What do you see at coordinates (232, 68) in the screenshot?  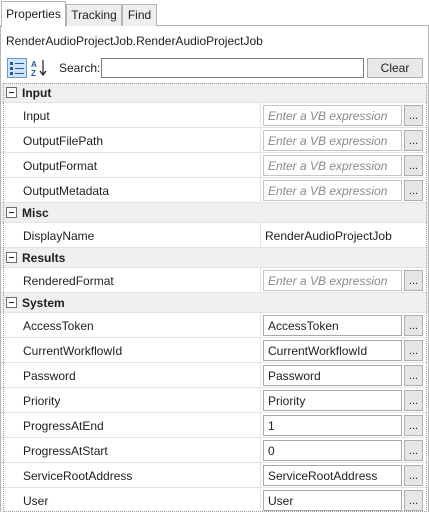 I see `search-input` at bounding box center [232, 68].